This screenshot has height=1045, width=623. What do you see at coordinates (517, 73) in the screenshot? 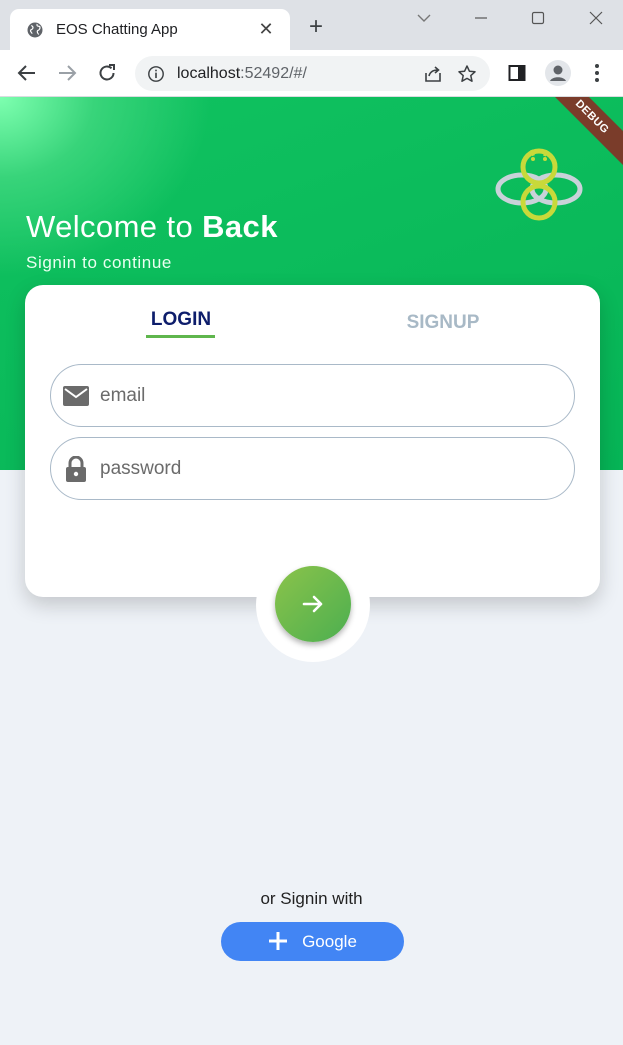
I see `side-panel-icon` at bounding box center [517, 73].